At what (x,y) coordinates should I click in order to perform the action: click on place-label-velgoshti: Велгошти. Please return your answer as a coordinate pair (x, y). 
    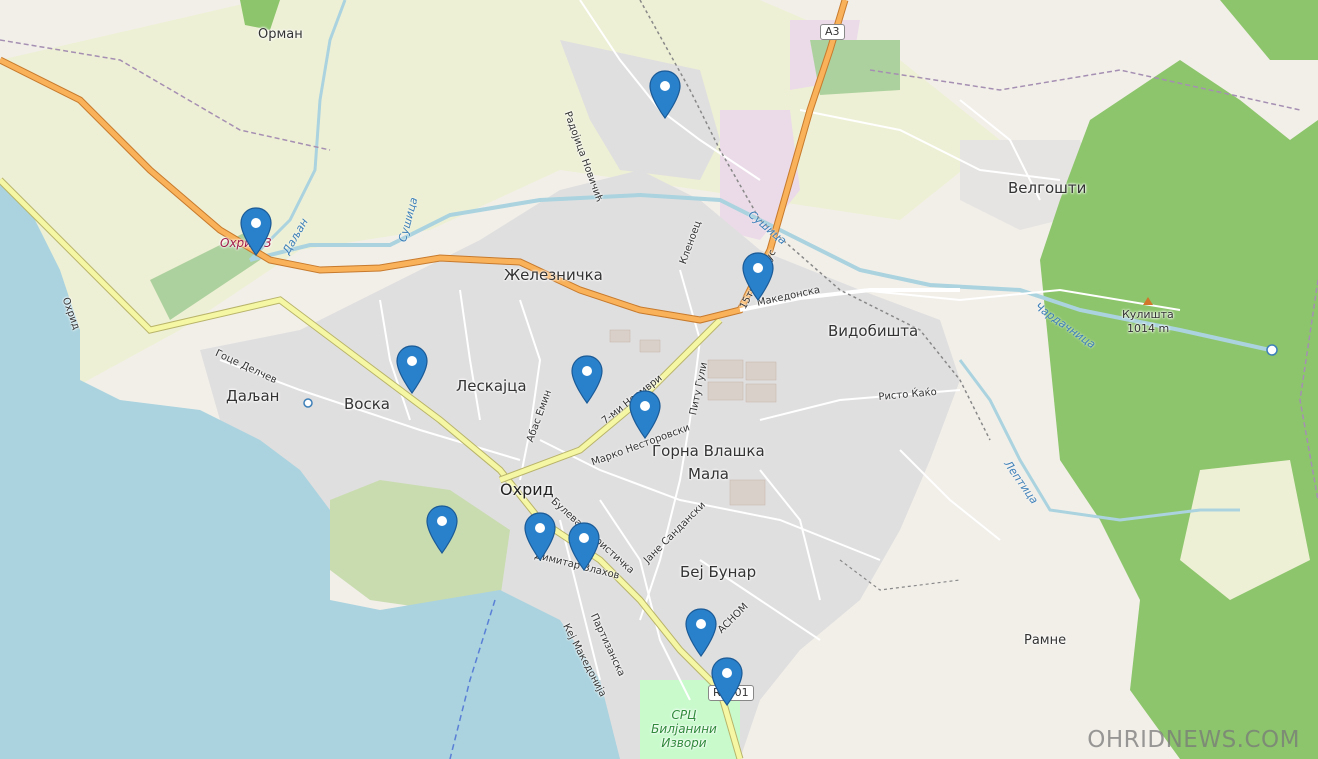
    Looking at the image, I should click on (1047, 188).